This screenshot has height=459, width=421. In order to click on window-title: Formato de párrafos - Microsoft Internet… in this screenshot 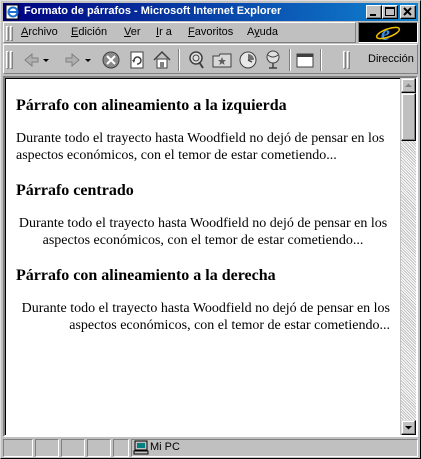, I will do `click(153, 11)`.